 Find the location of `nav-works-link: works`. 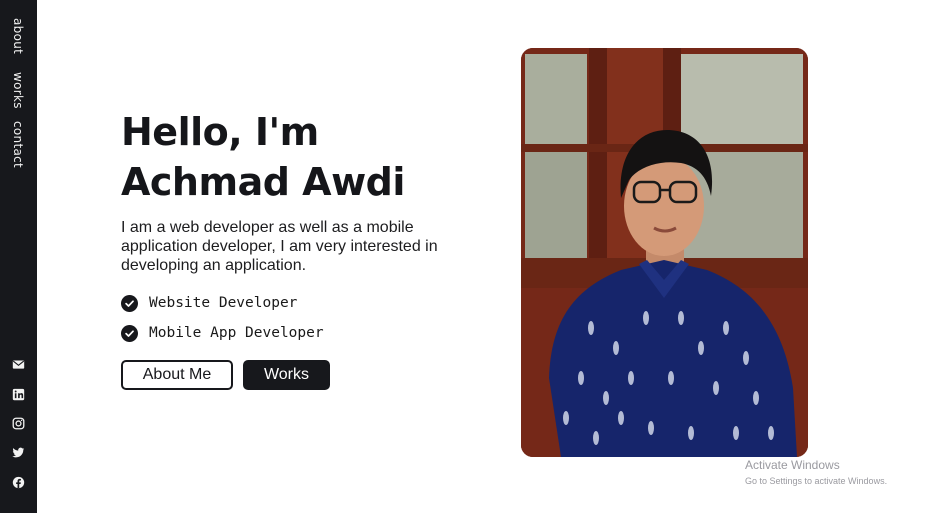

nav-works-link: works is located at coordinates (18, 90).